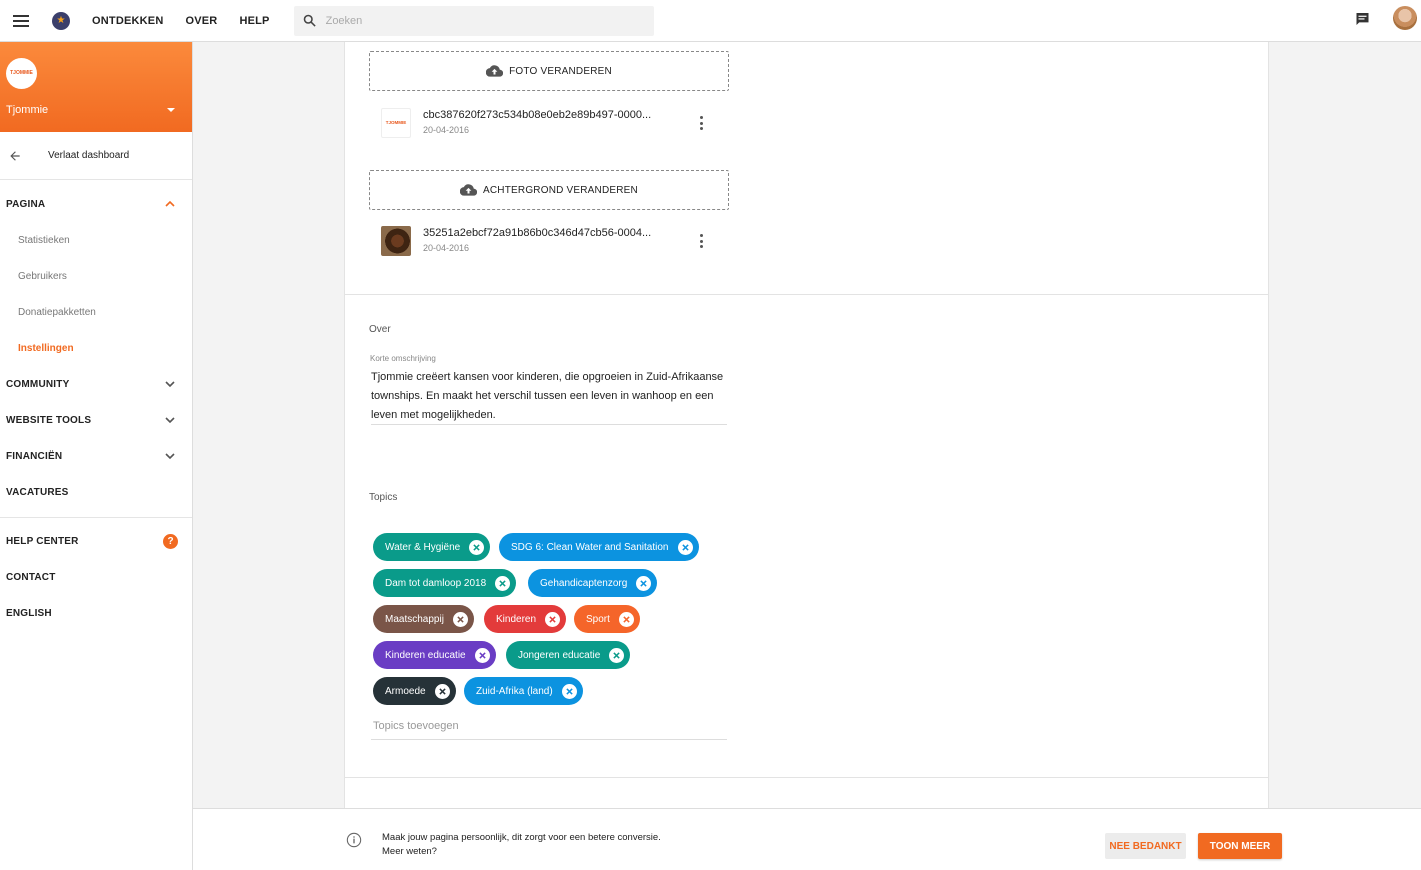 The height and width of the screenshot is (870, 1421). What do you see at coordinates (96, 420) in the screenshot?
I see `sidebar-section-website-tools: WEBSITE TOOLS` at bounding box center [96, 420].